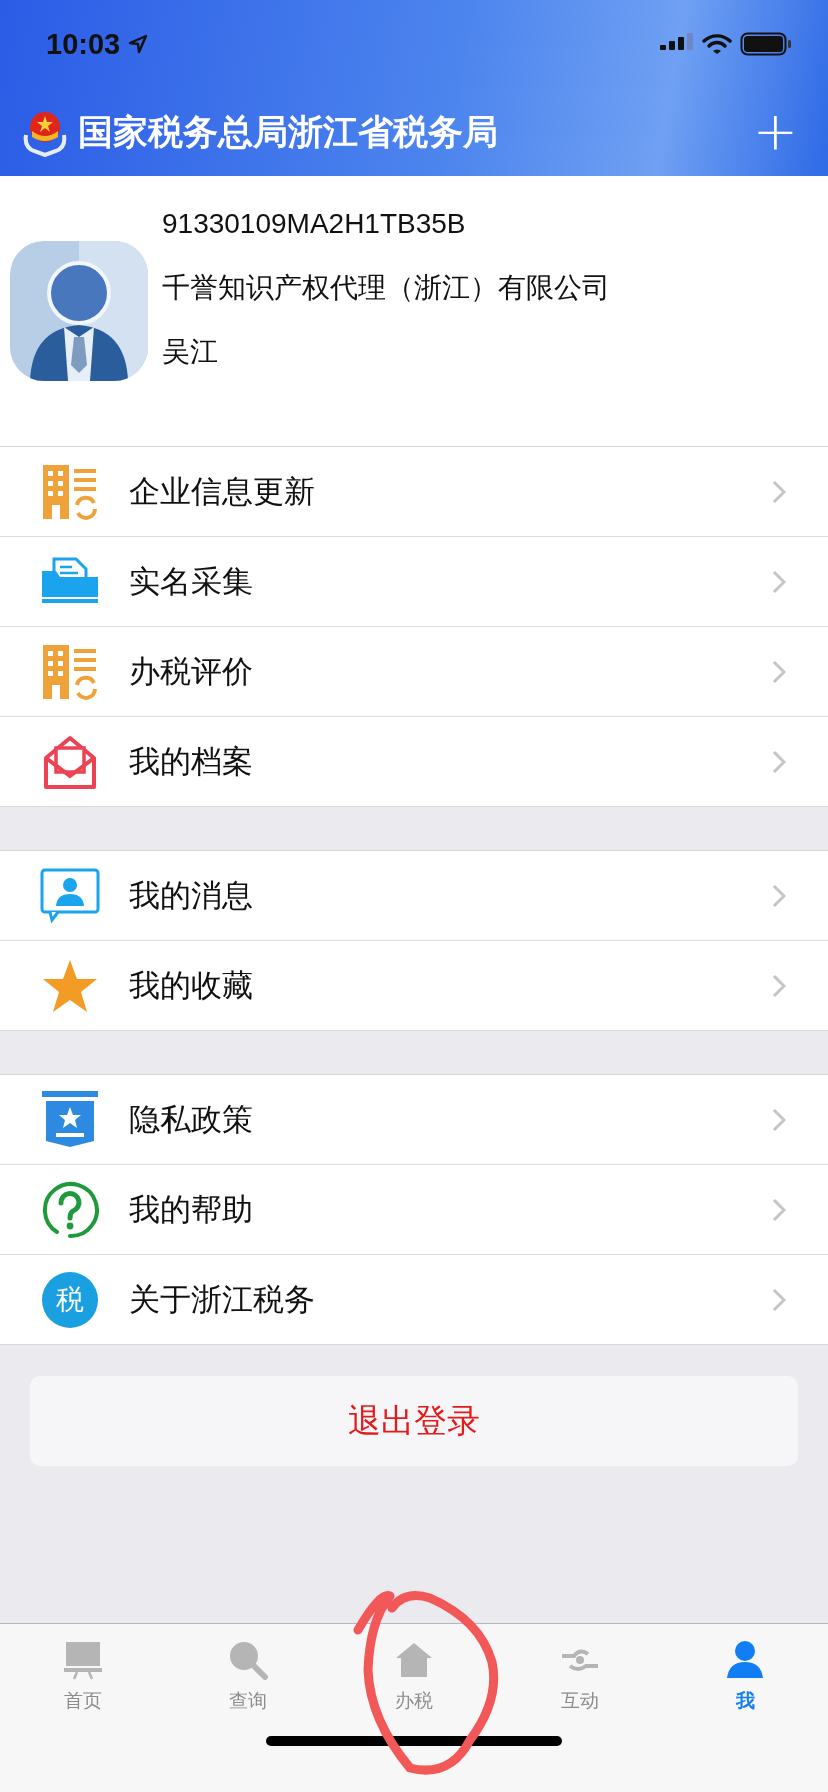 The width and height of the screenshot is (828, 1792). Describe the element at coordinates (69, 895) in the screenshot. I see `message-icon` at that location.